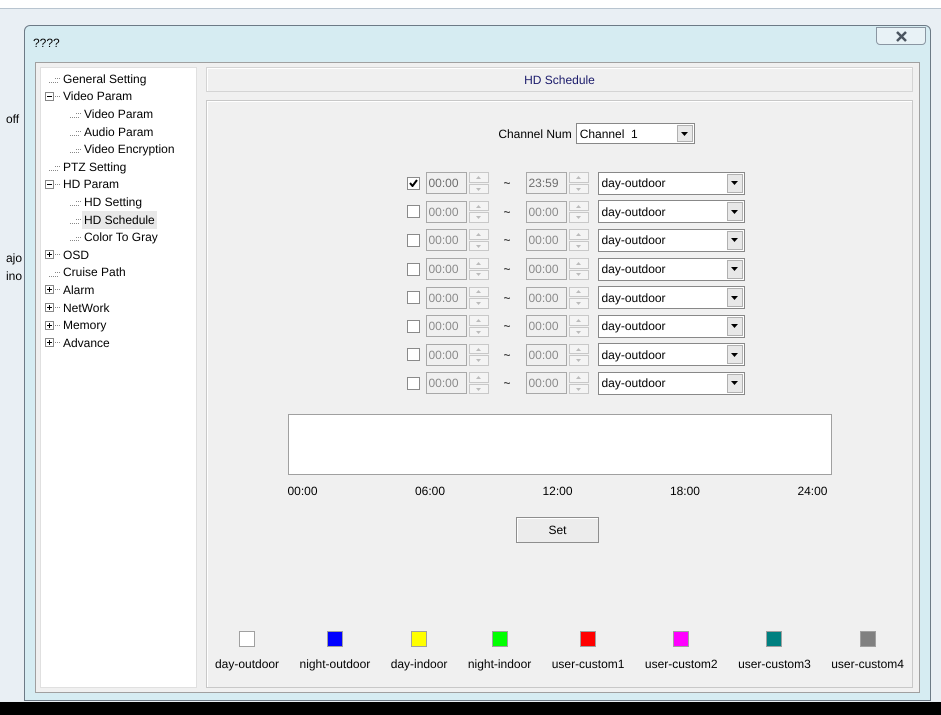 This screenshot has width=941, height=715. What do you see at coordinates (812, 491) in the screenshot?
I see `timeline-tick-label: 24:00` at bounding box center [812, 491].